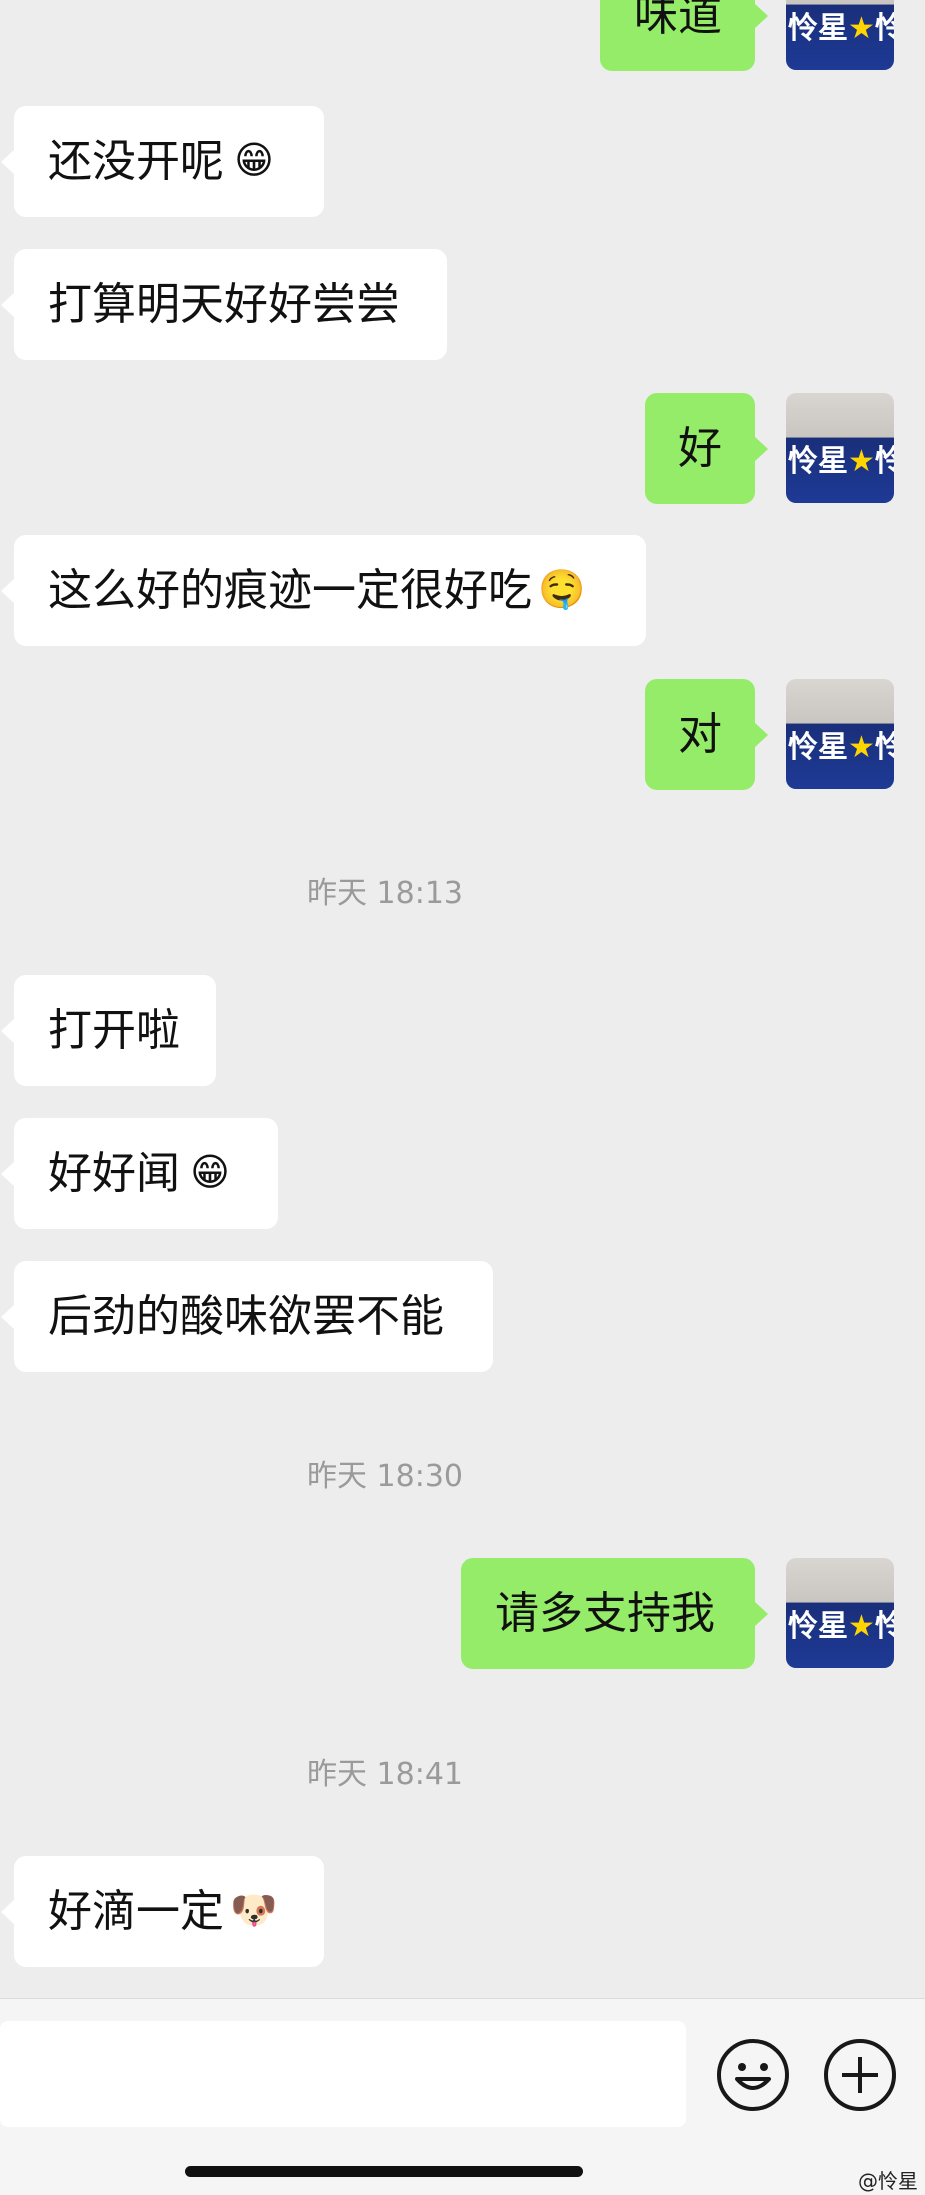 Image resolution: width=925 pixels, height=2195 pixels. What do you see at coordinates (678, 20) in the screenshot?
I see `message-text: 味道` at bounding box center [678, 20].